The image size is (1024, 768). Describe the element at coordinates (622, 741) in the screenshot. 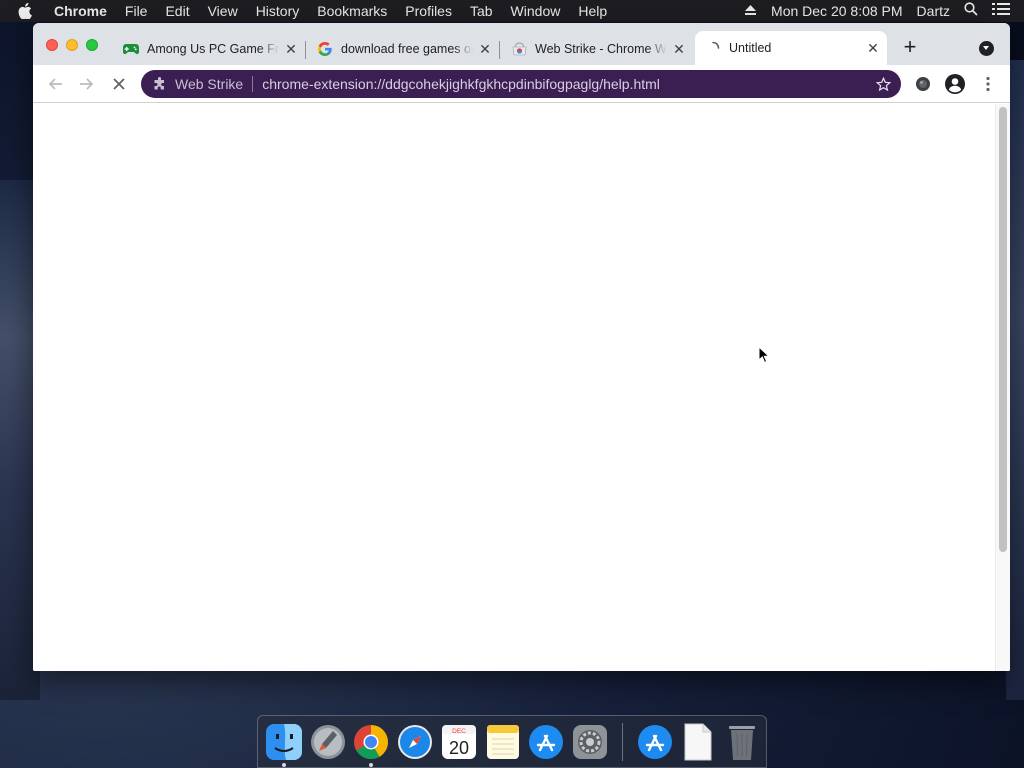

I see `dock-separator` at that location.